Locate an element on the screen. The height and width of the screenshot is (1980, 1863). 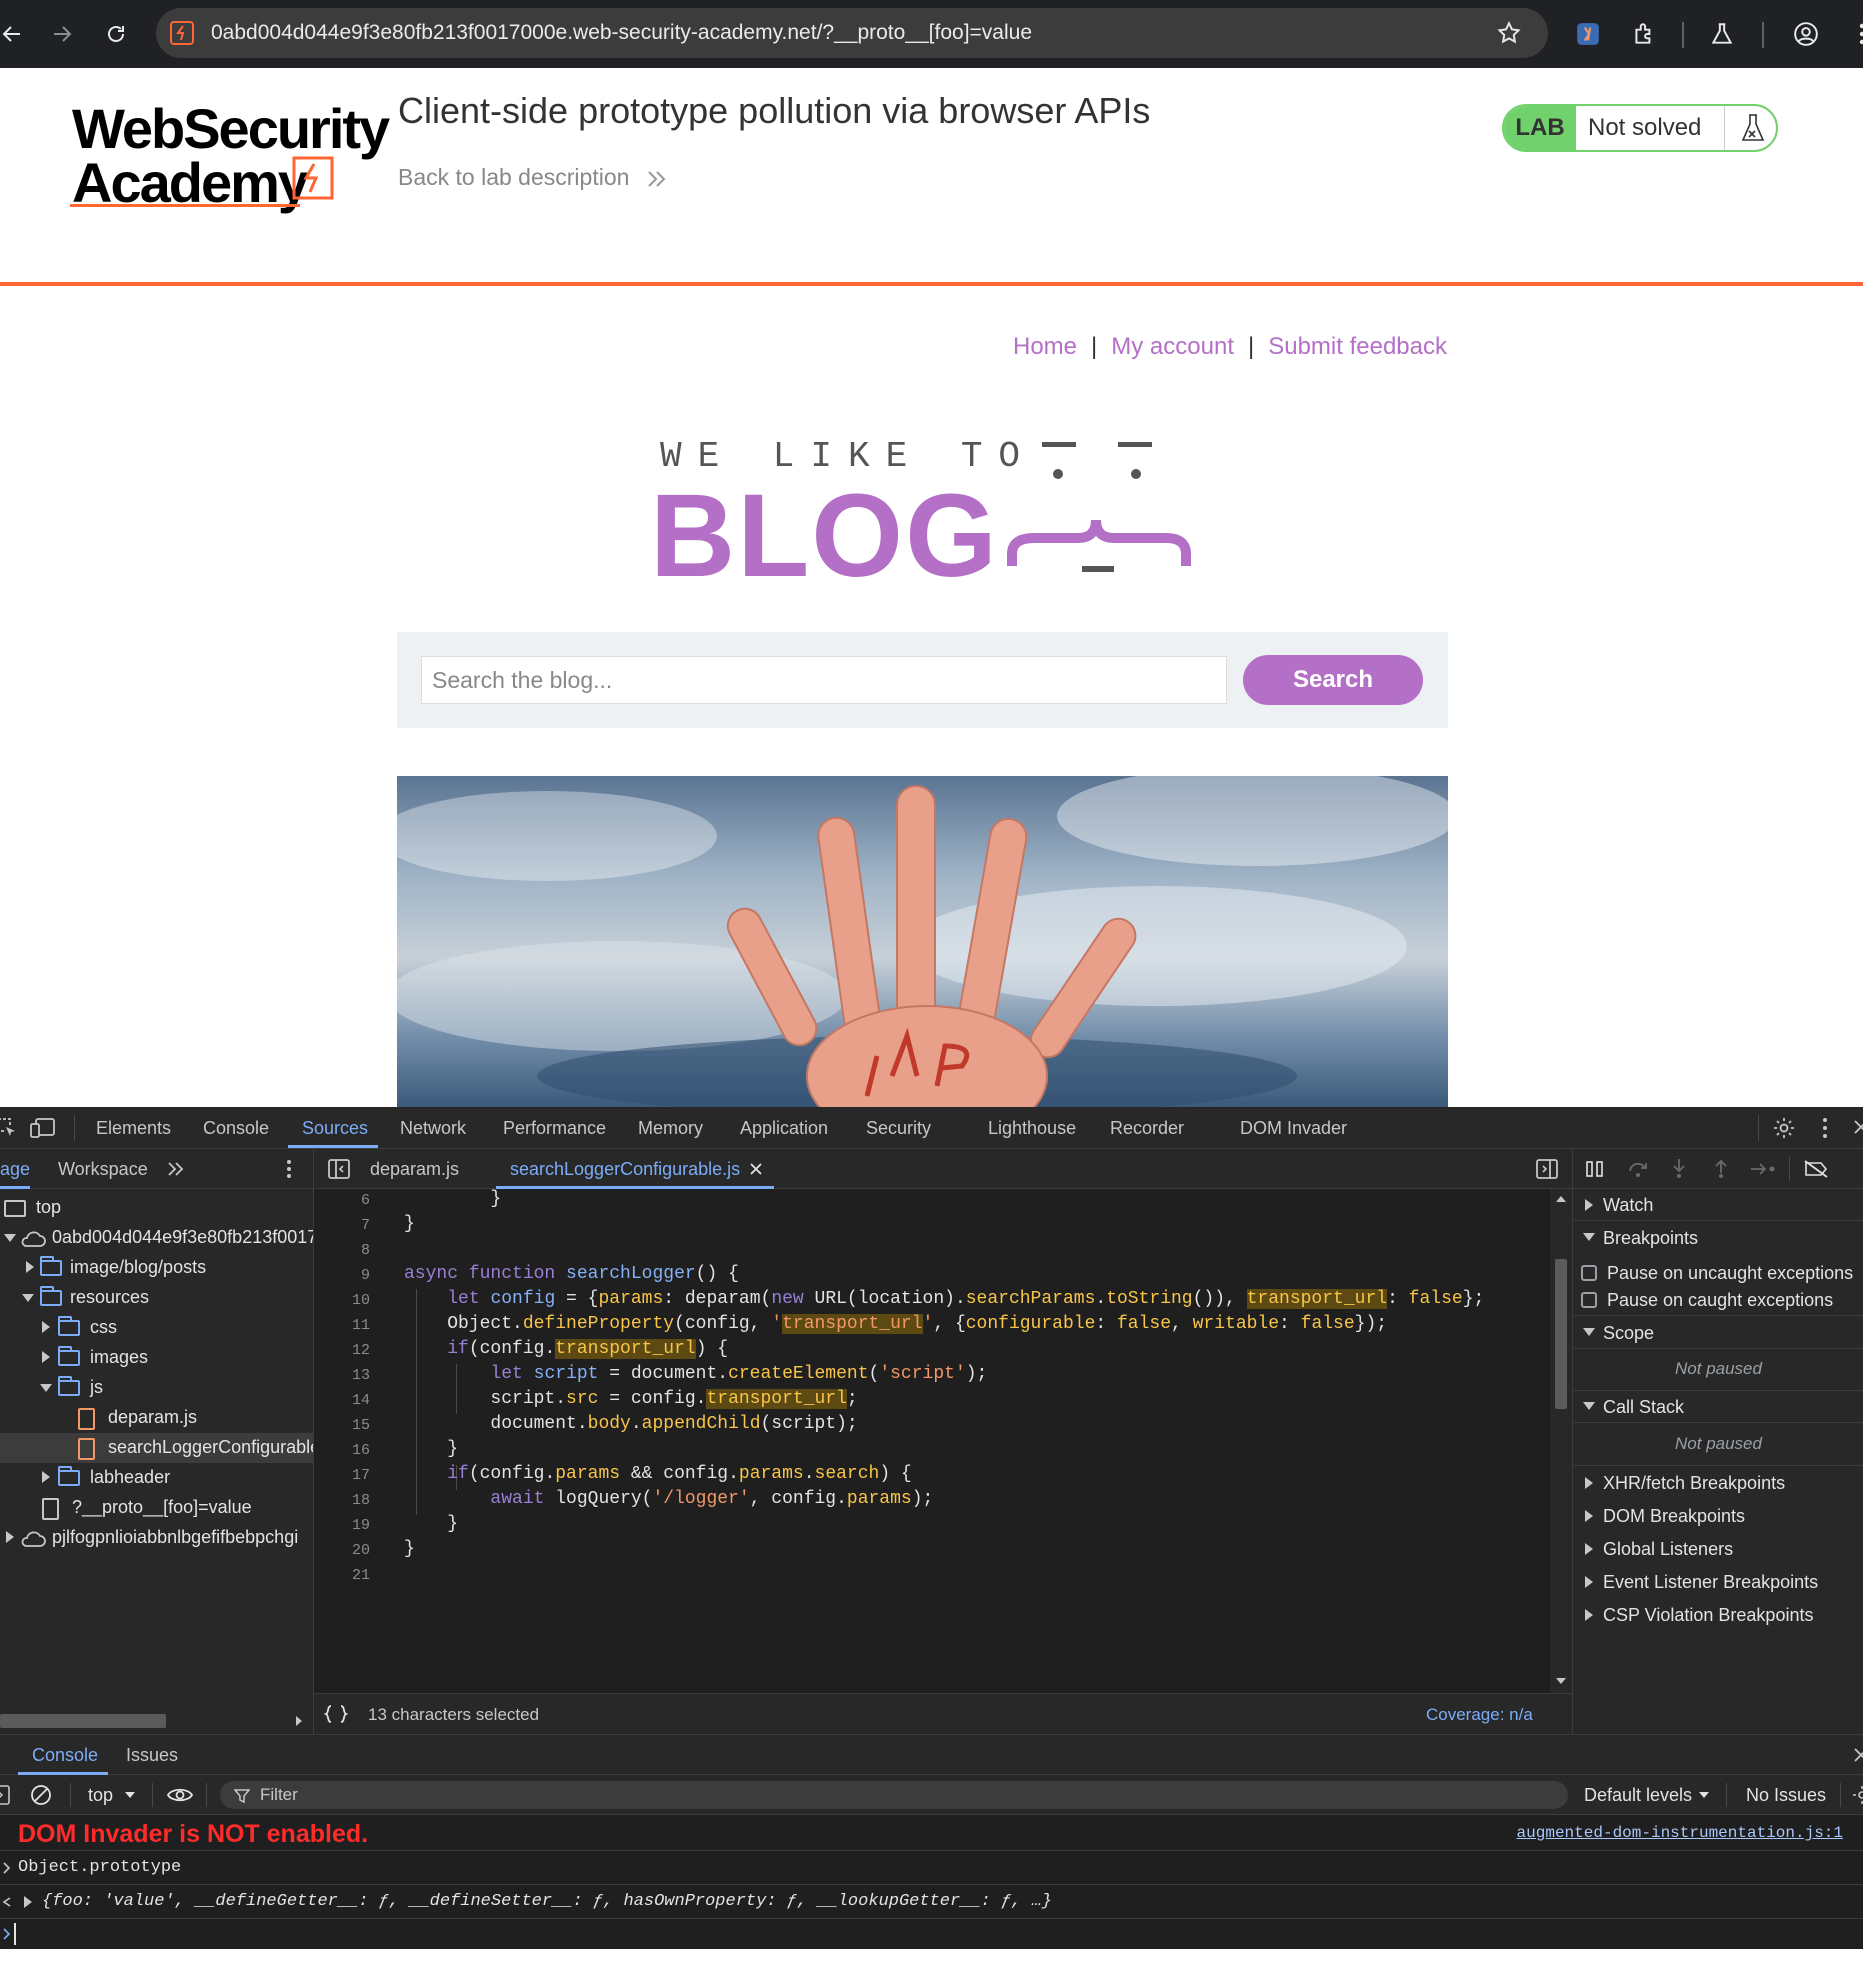
tree-item-extension: pjlfogpnlioiabbnlbgefifbebpchgi is located at coordinates (156, 1538).